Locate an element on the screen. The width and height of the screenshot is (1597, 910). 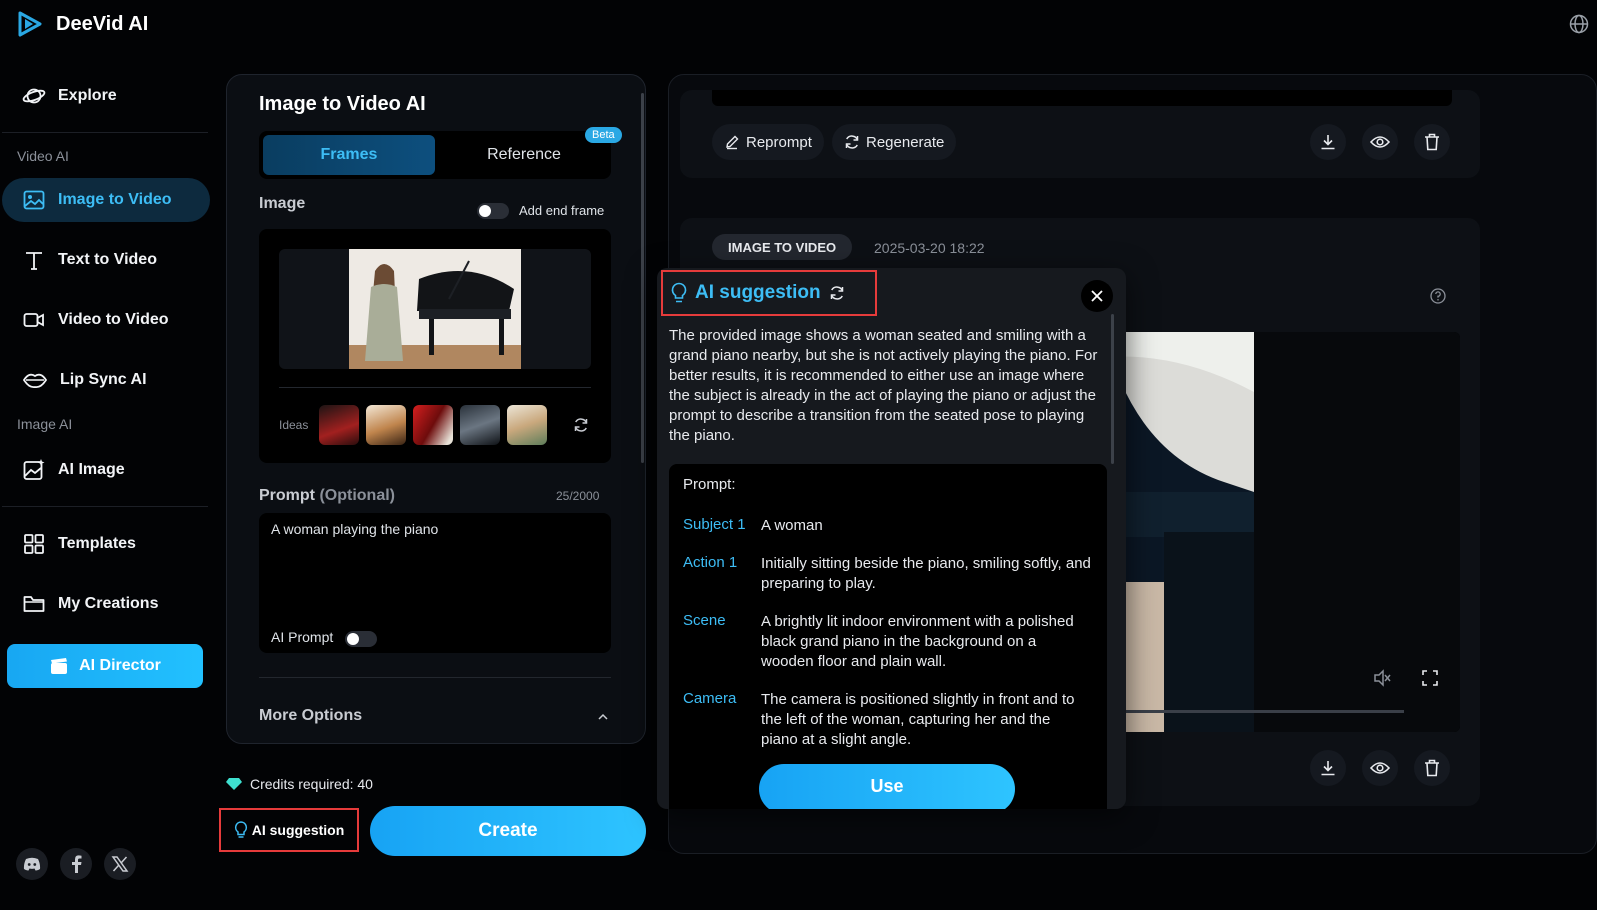
ai-image-icon is located at coordinates (34, 469).